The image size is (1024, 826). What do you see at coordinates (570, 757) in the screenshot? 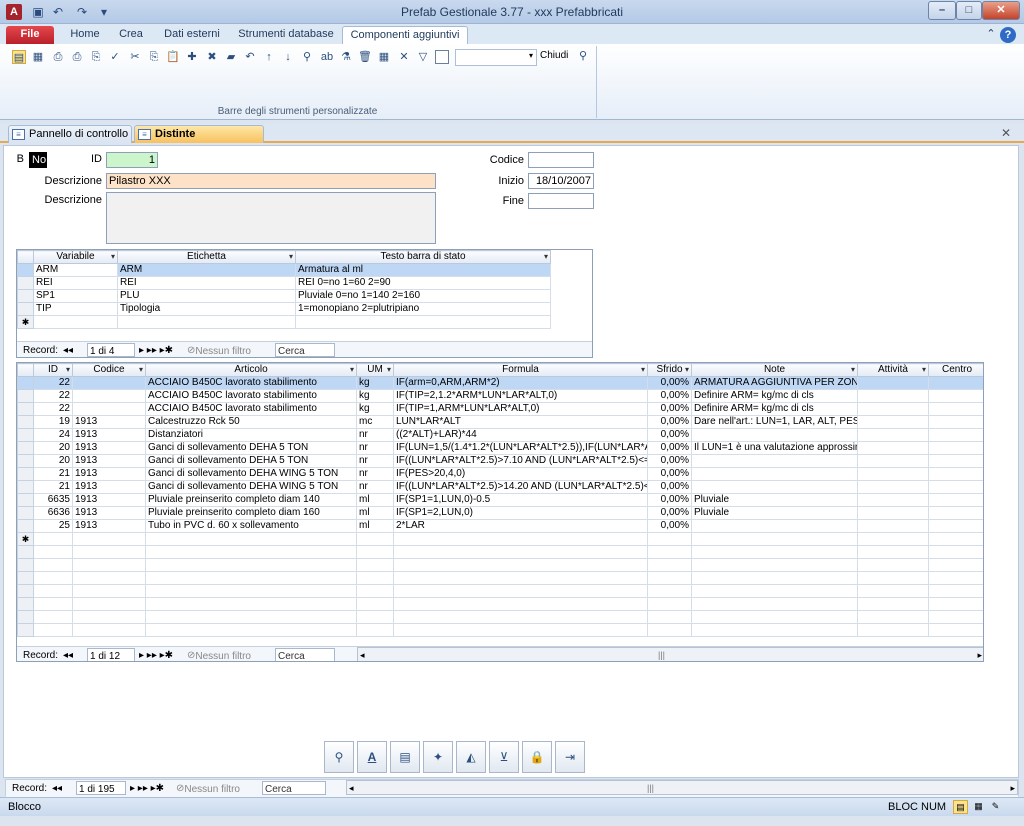
I see `exit-button: ⇥` at bounding box center [570, 757].